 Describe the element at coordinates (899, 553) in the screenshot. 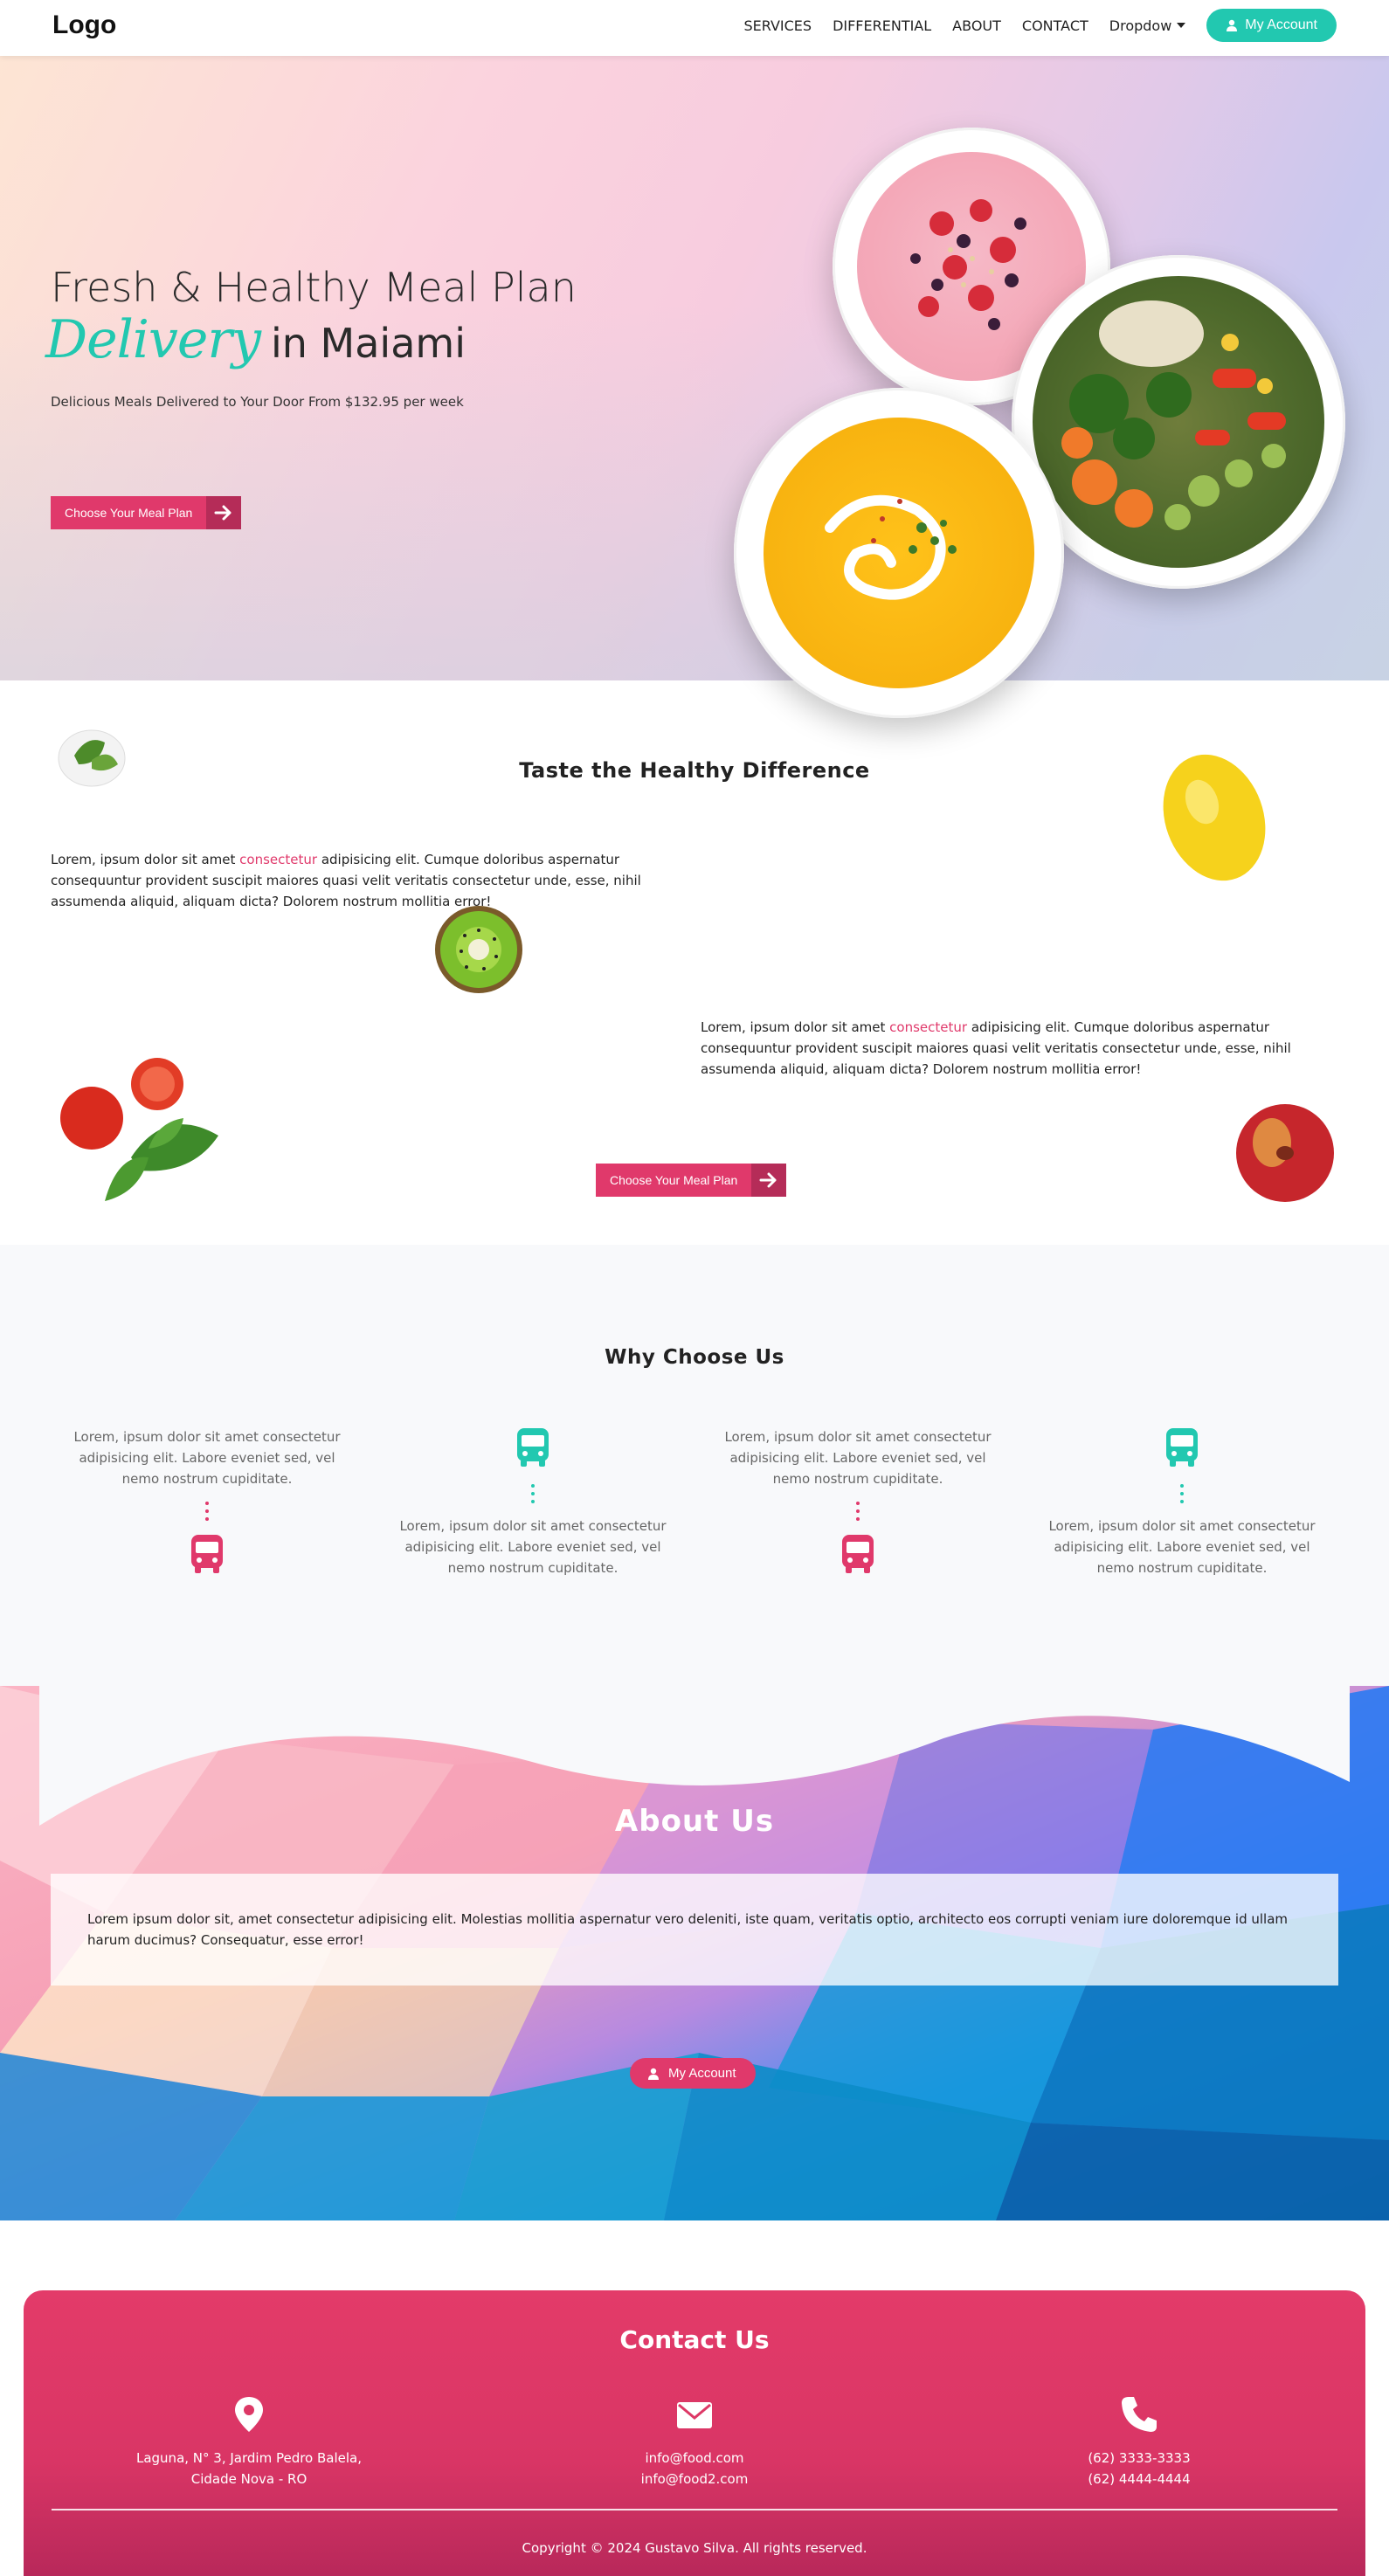

I see `soup-bowl-image` at that location.